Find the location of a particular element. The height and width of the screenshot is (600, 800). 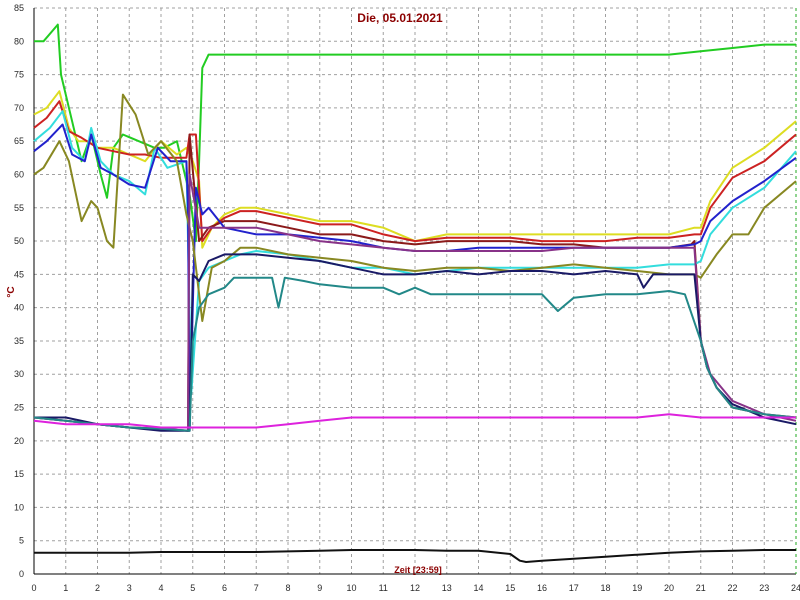

x-tick-label: 9 is located at coordinates (319, 588).